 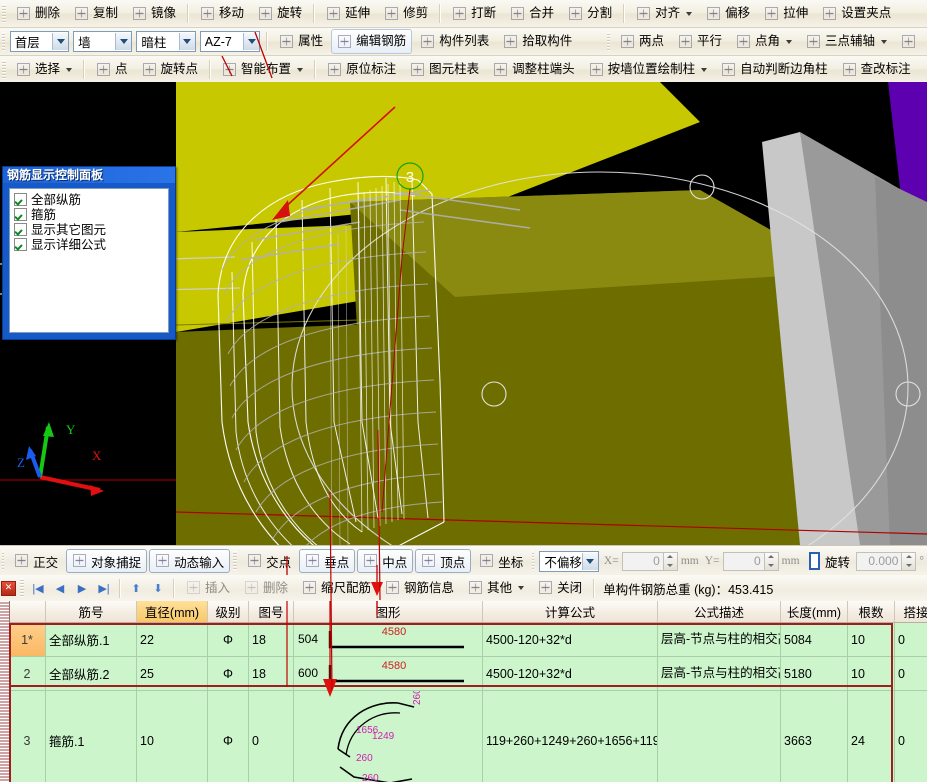 I want to click on cell-length: 5084, so click(x=814, y=639).